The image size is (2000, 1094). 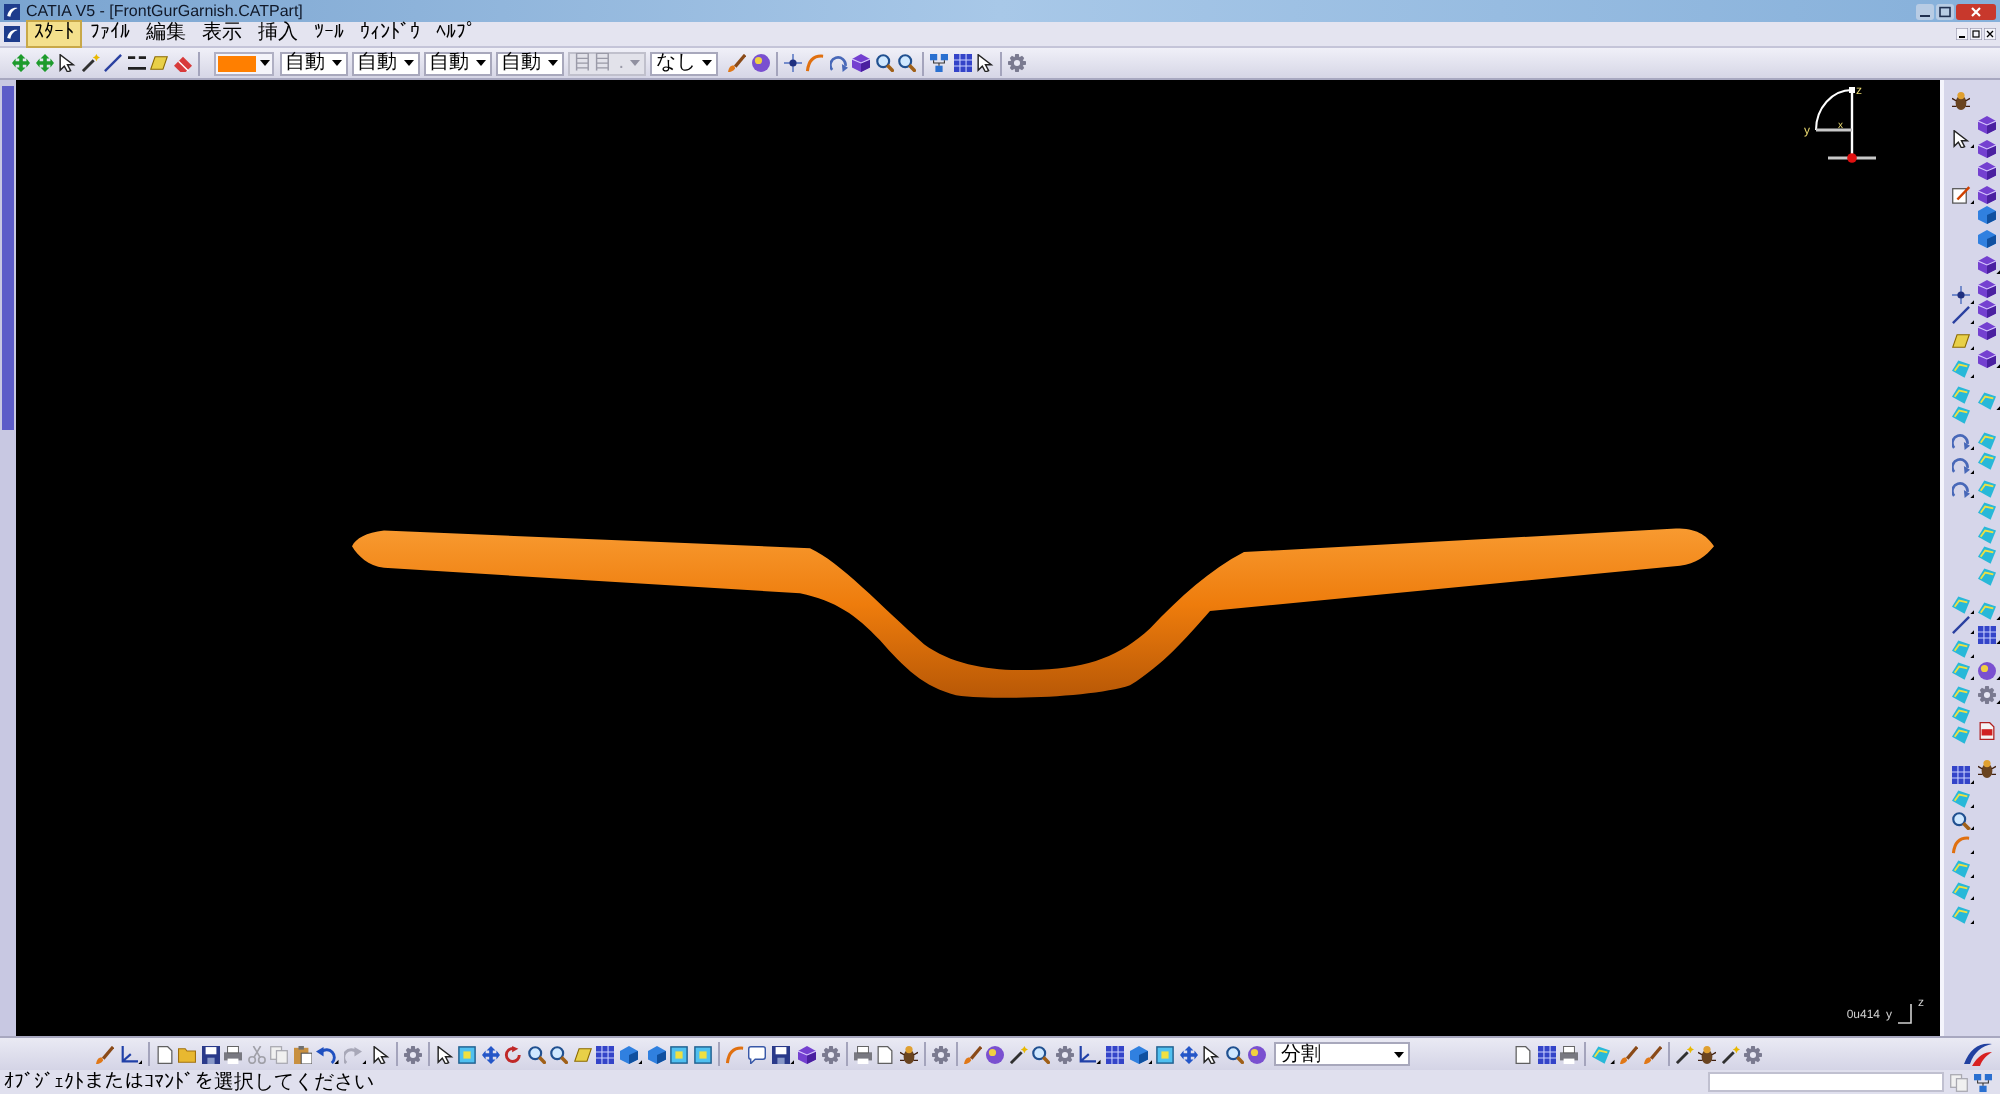 What do you see at coordinates (456, 34) in the screenshot?
I see `menu-item: ﾍﾙﾌﾟ` at bounding box center [456, 34].